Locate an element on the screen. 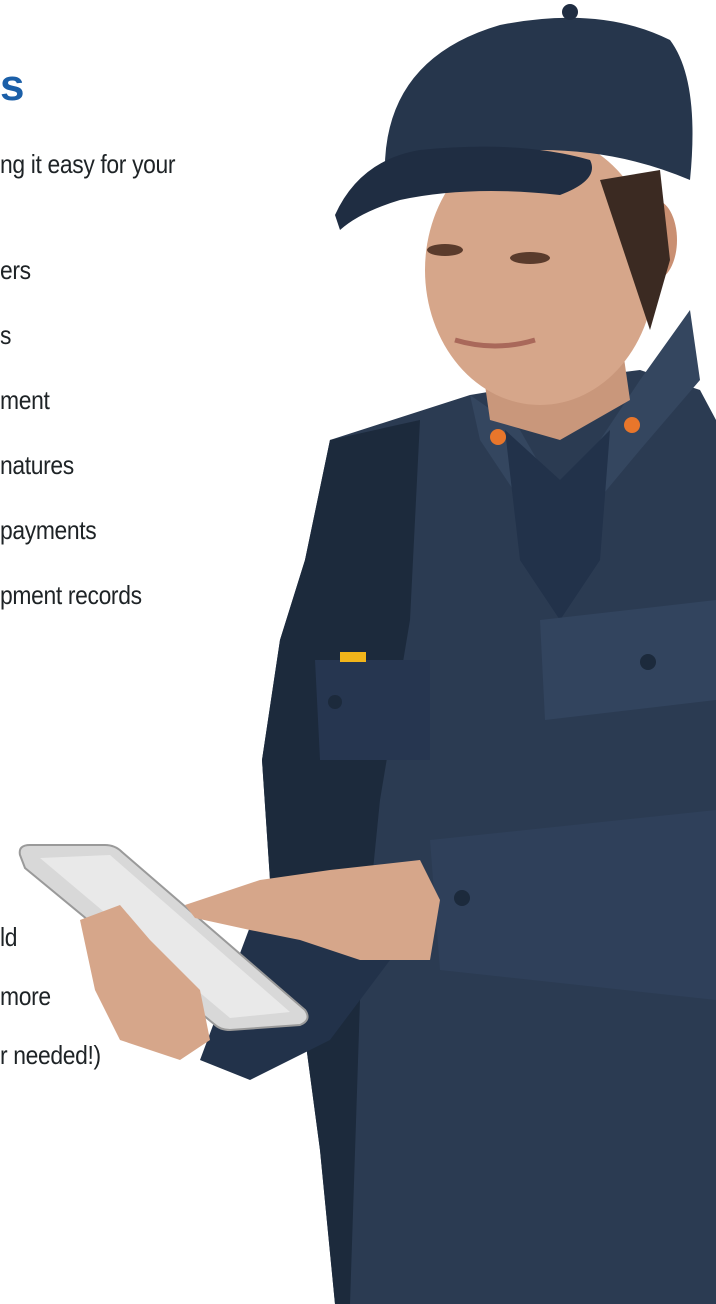  page-heading-fragment: s is located at coordinates (12, 85).